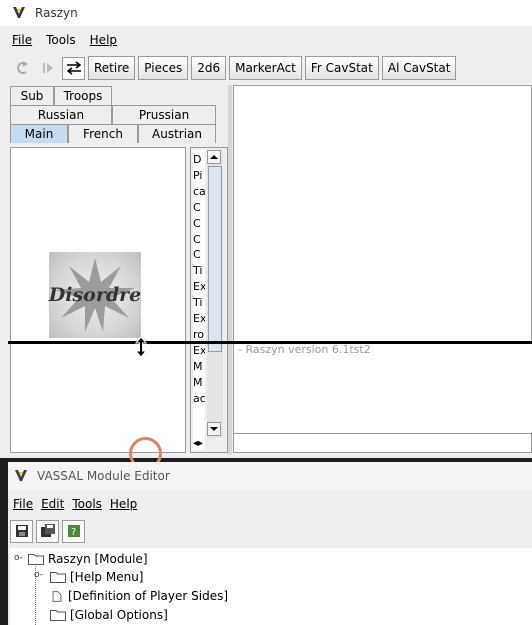 This screenshot has width=532, height=625. What do you see at coordinates (419, 68) in the screenshot?
I see `al-cavstat-button: Al CavStat` at bounding box center [419, 68].